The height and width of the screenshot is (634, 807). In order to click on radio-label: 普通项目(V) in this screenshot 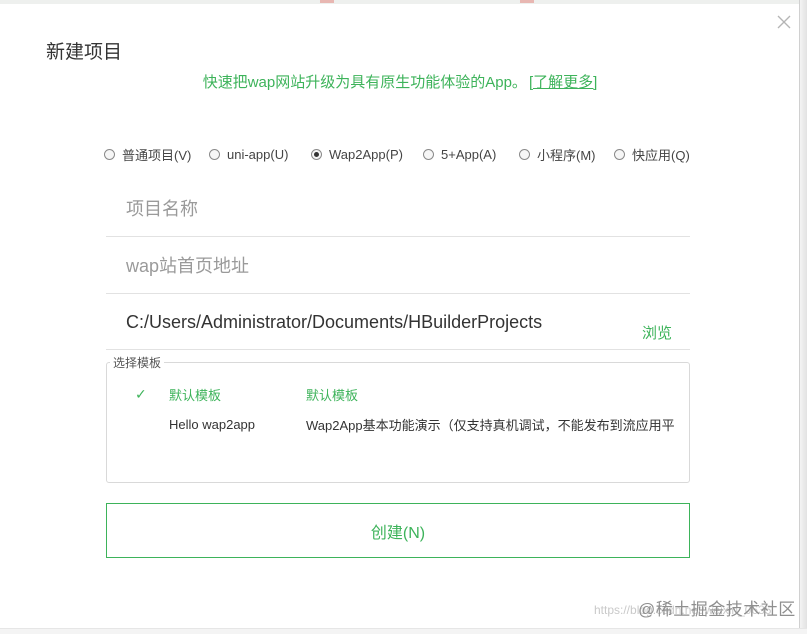, I will do `click(157, 155)`.